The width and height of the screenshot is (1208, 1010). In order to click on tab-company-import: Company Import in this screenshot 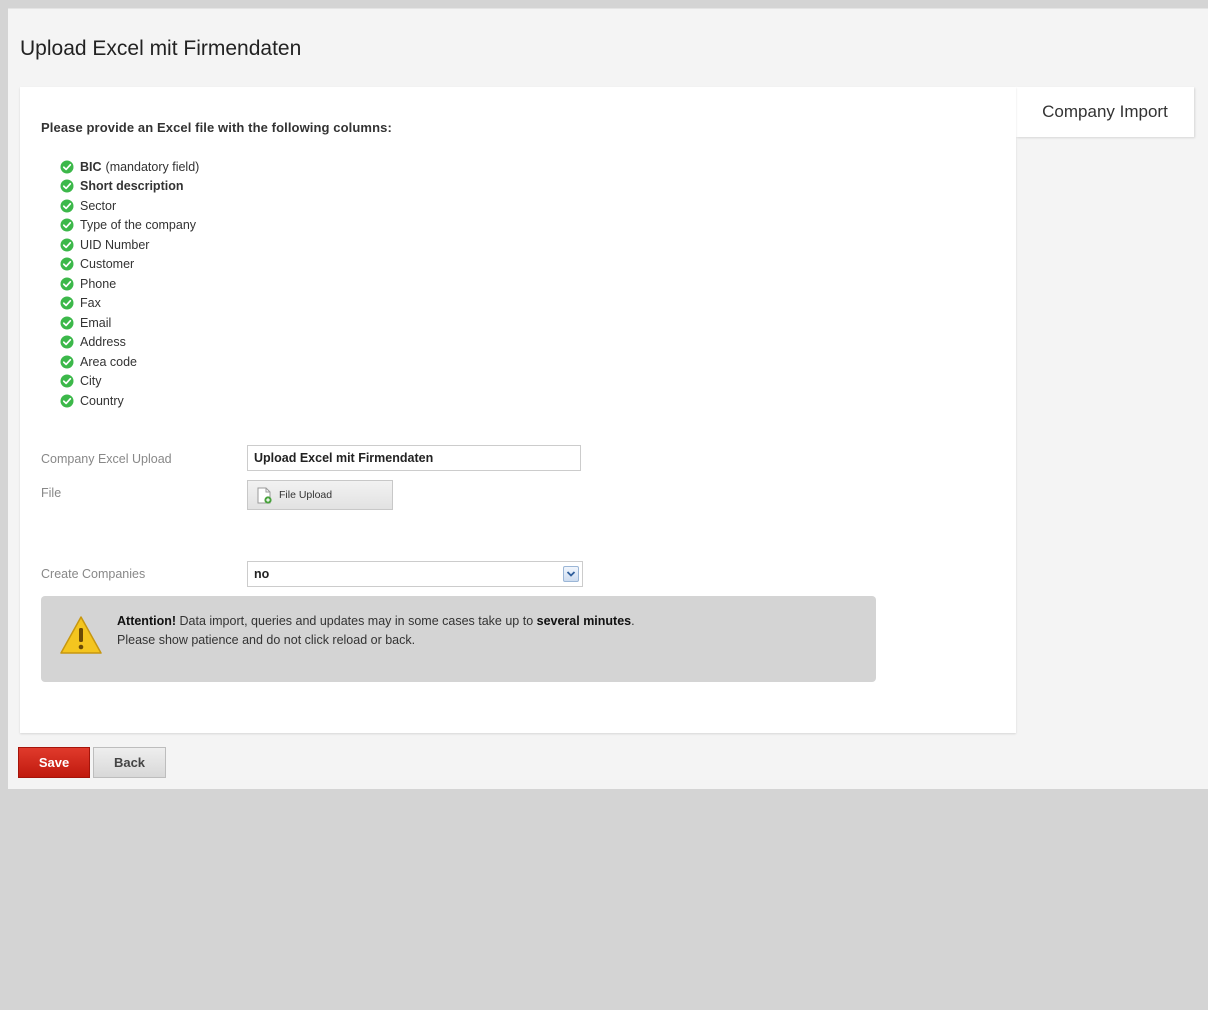, I will do `click(1105, 112)`.